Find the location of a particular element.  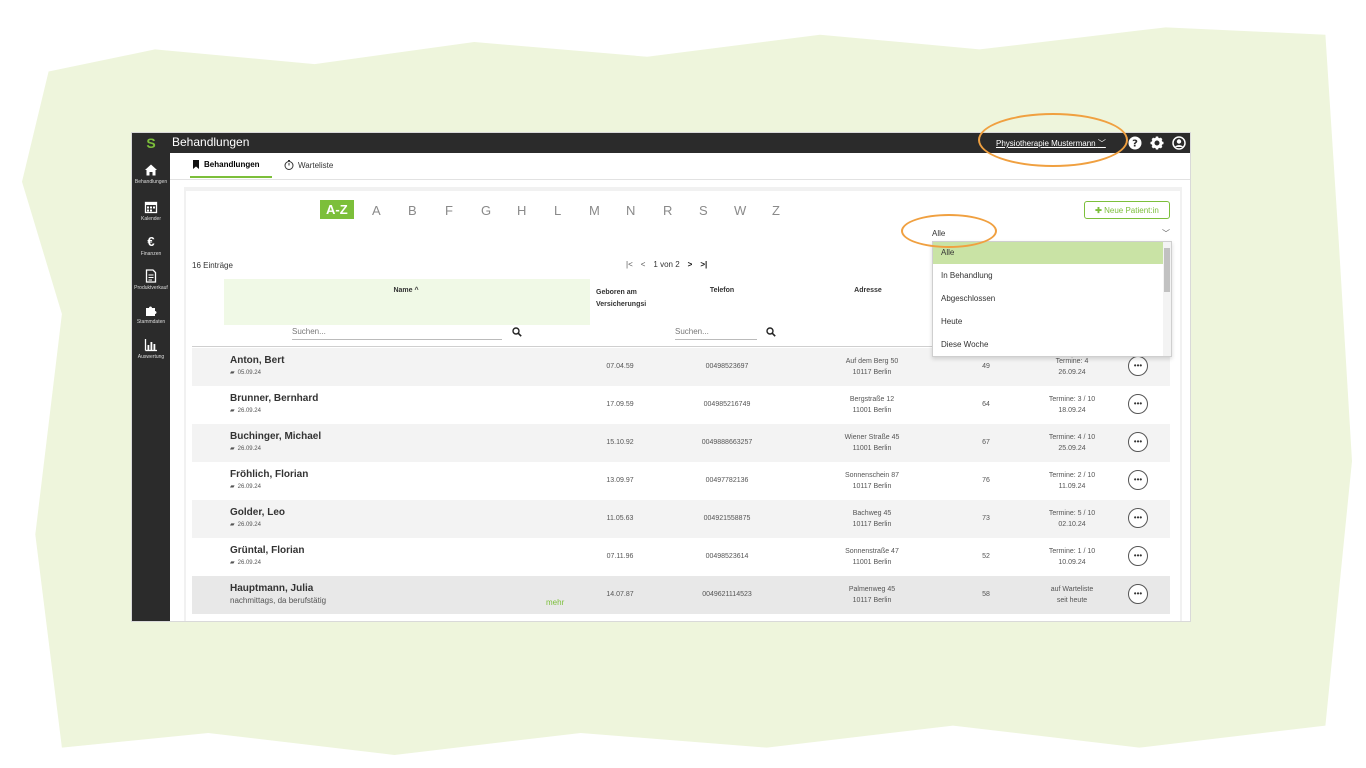

chevron-down-icon: ﹀ is located at coordinates (1166, 233).